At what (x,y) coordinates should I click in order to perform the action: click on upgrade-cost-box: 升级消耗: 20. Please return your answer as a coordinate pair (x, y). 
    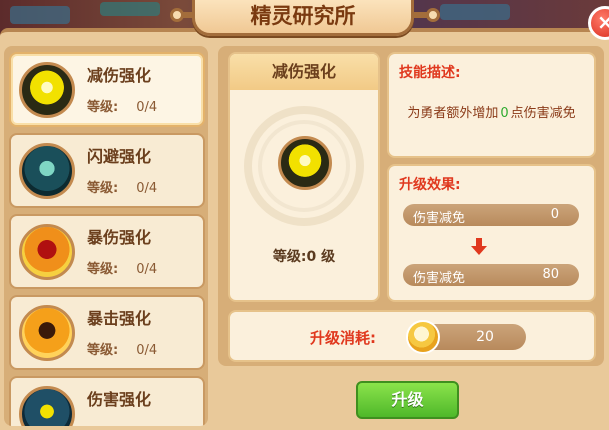
    Looking at the image, I should click on (412, 336).